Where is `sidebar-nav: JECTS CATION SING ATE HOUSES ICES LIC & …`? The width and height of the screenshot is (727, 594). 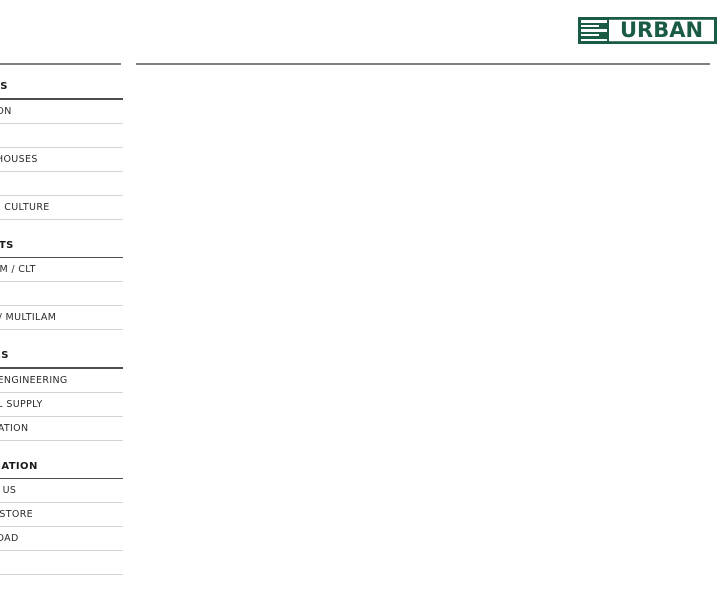 sidebar-nav: JECTS CATION SING ATE HOUSES ICES LIC & … is located at coordinates (61, 337).